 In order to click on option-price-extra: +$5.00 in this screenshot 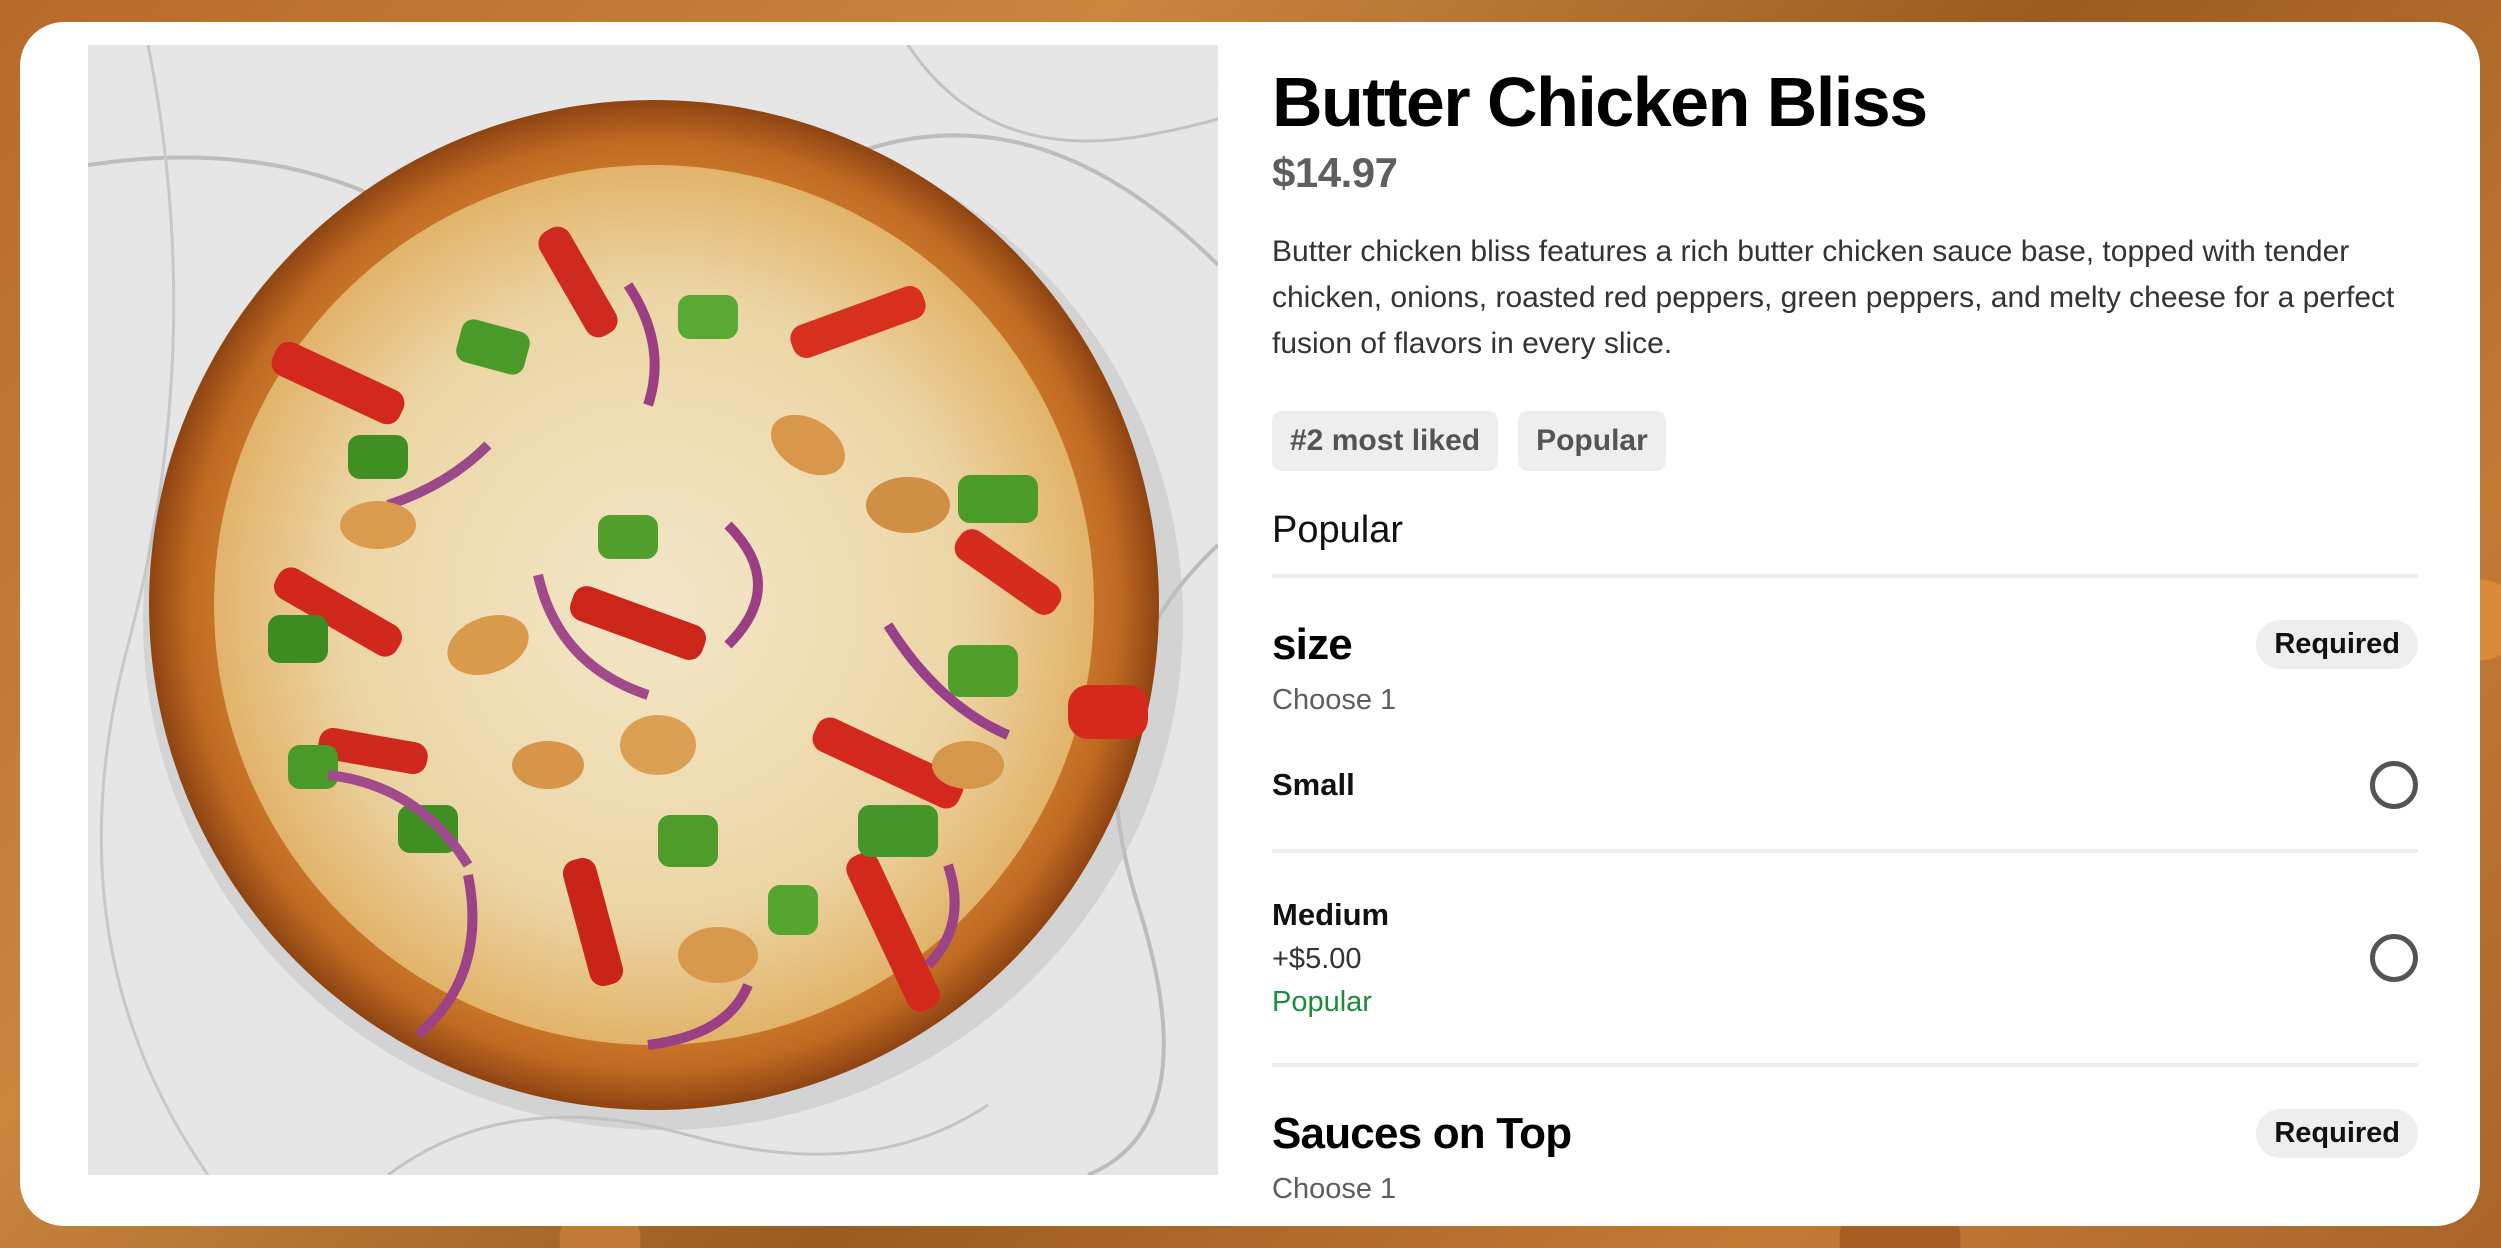, I will do `click(1317, 958)`.